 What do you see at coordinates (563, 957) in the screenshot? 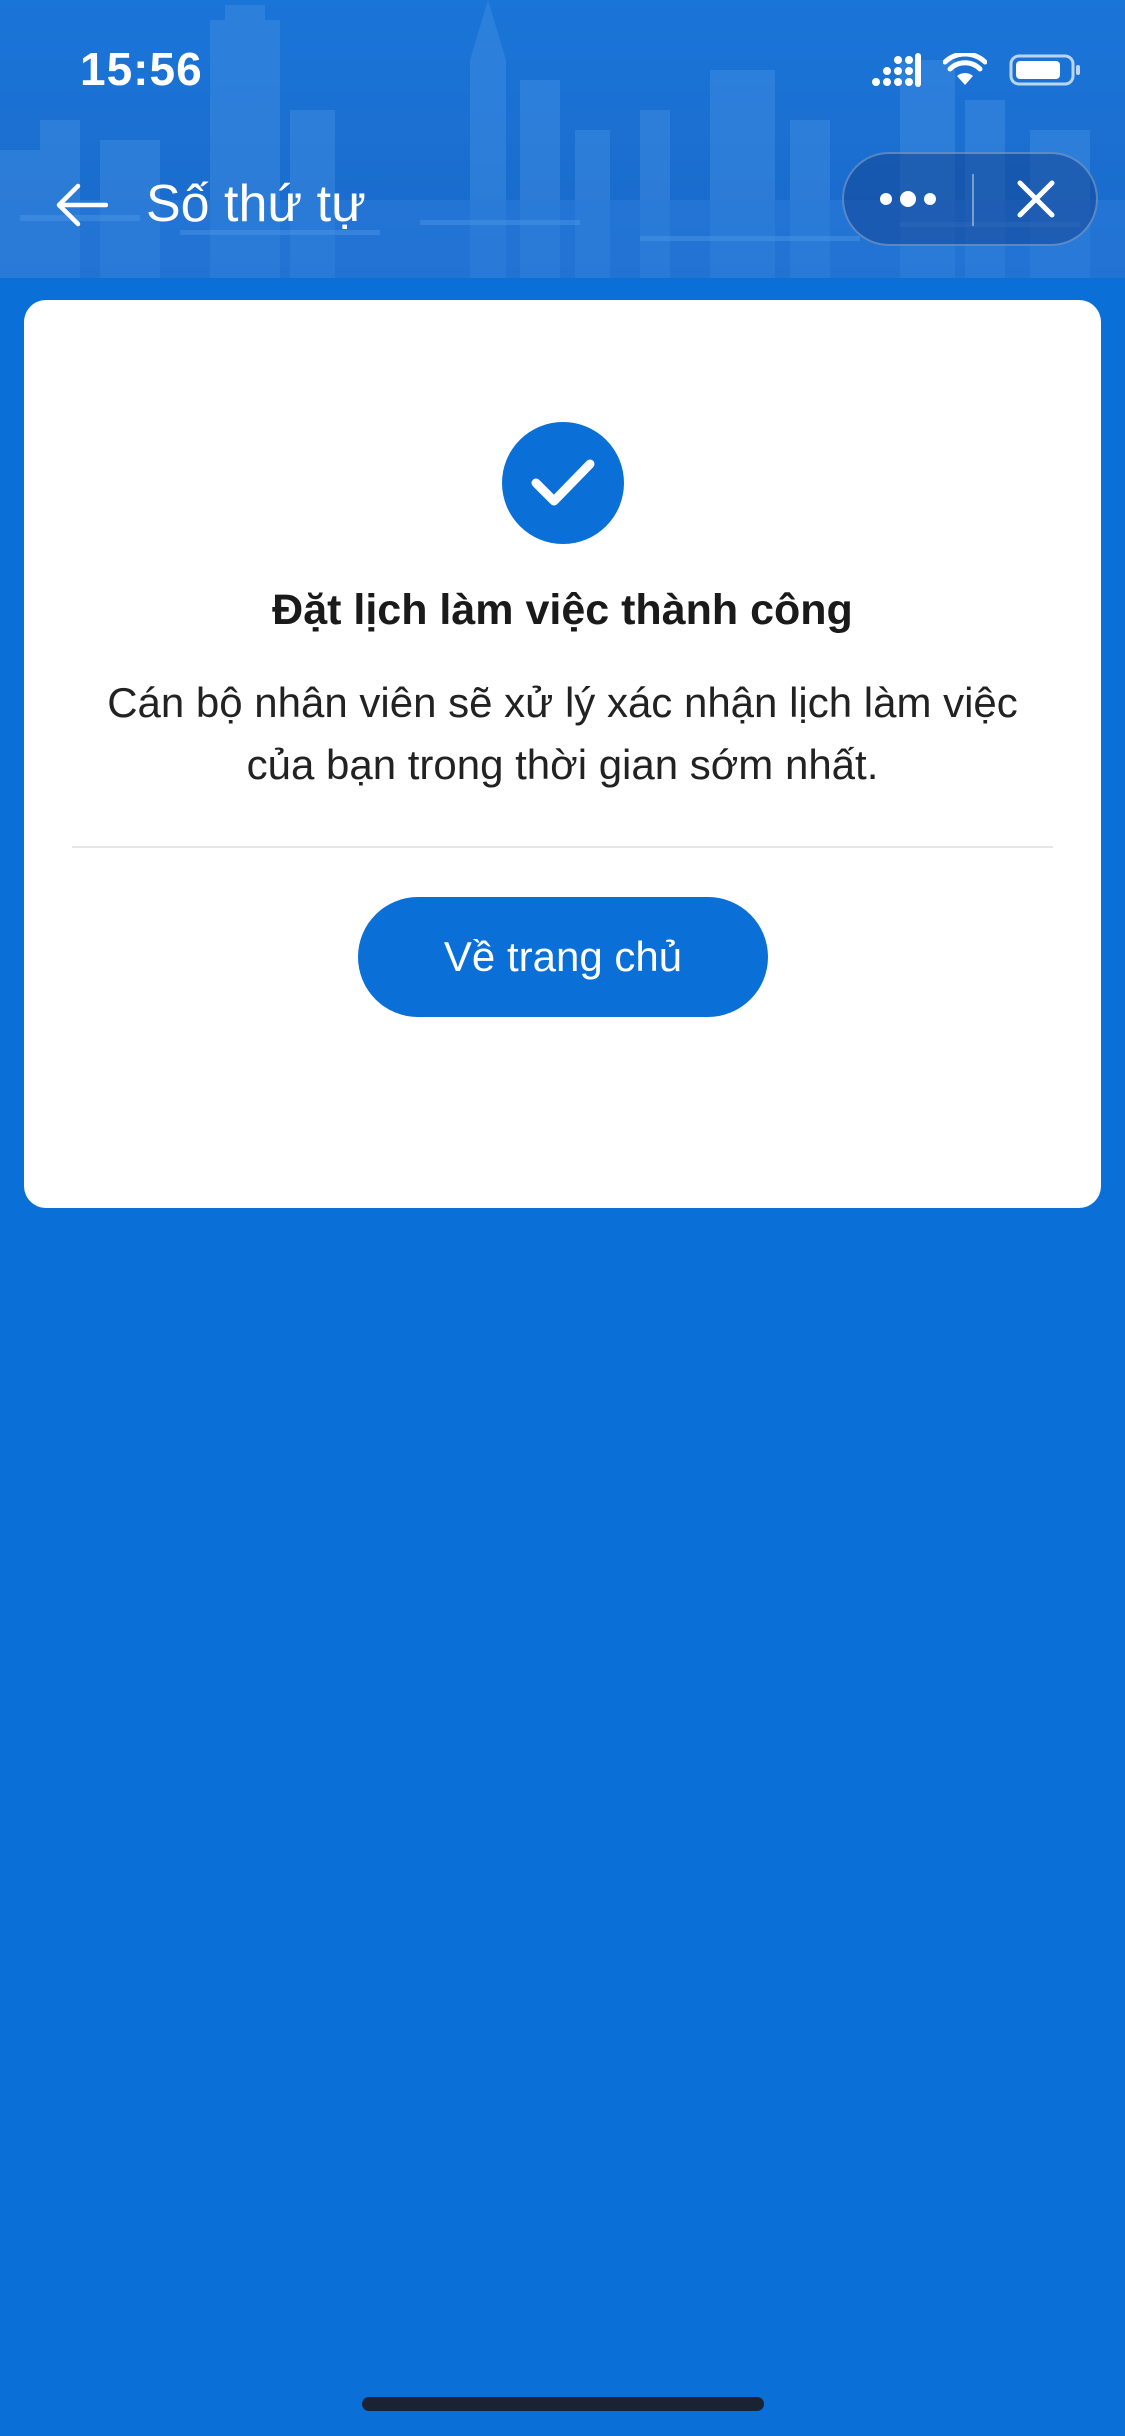
I see `home-button: Về trang chủ` at bounding box center [563, 957].